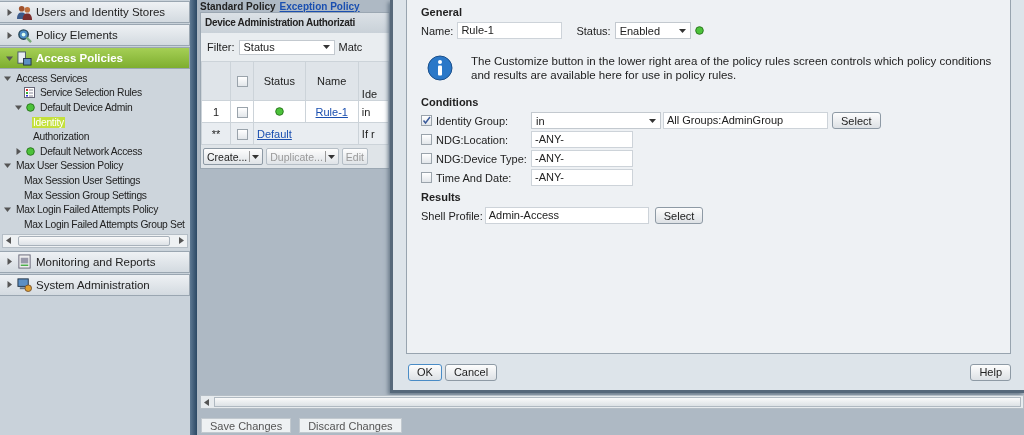  Describe the element at coordinates (437, 30) in the screenshot. I see `name-label: Name:` at that location.